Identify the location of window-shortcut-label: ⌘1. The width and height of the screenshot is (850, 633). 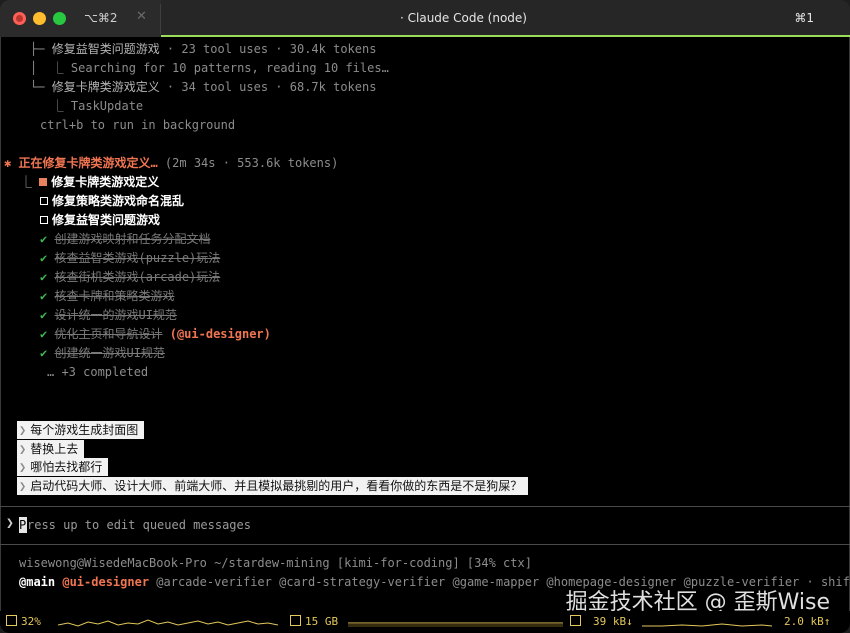
(804, 18).